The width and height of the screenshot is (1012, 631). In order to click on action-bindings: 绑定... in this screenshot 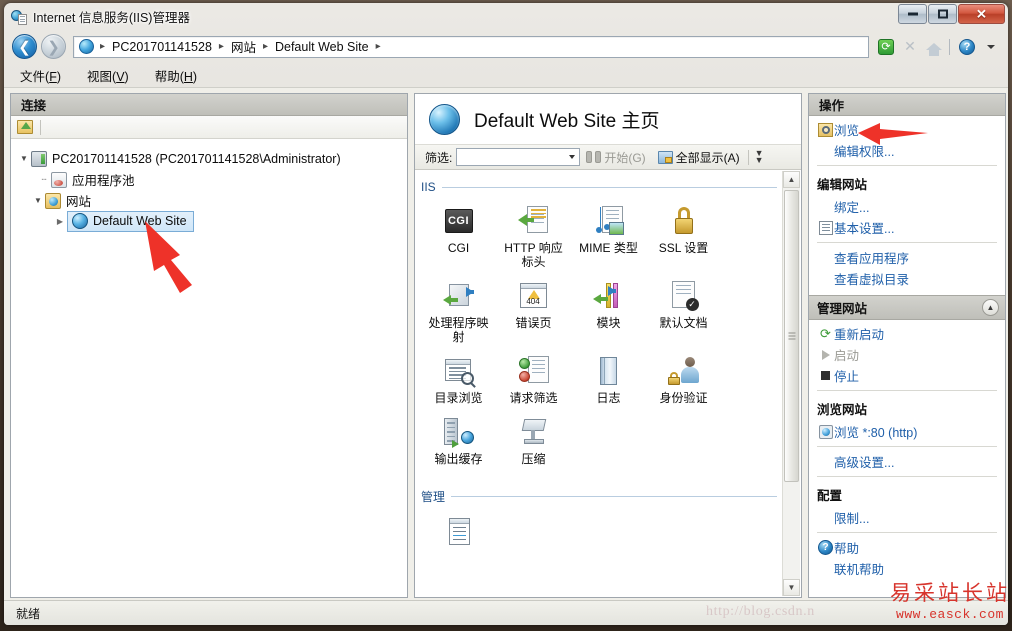, I will do `click(907, 206)`.